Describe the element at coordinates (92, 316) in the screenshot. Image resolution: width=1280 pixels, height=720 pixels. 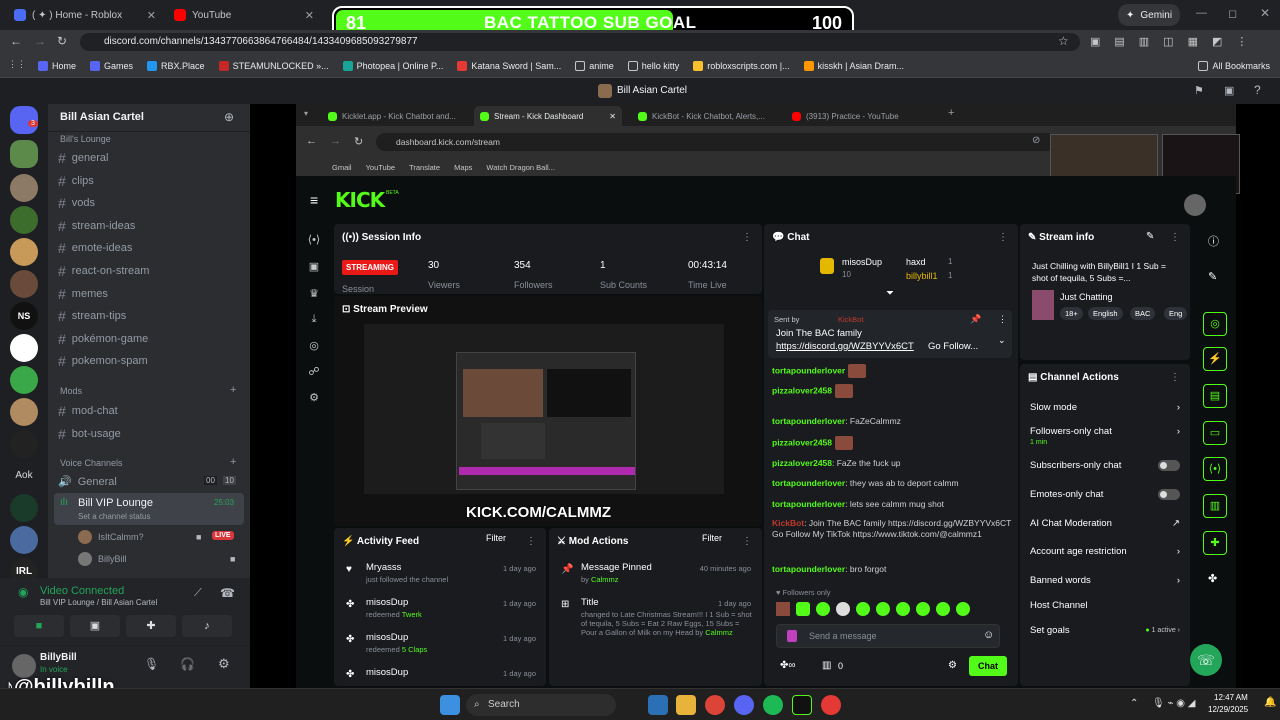
I see `channel-stream-tips: # stream-tips` at that location.